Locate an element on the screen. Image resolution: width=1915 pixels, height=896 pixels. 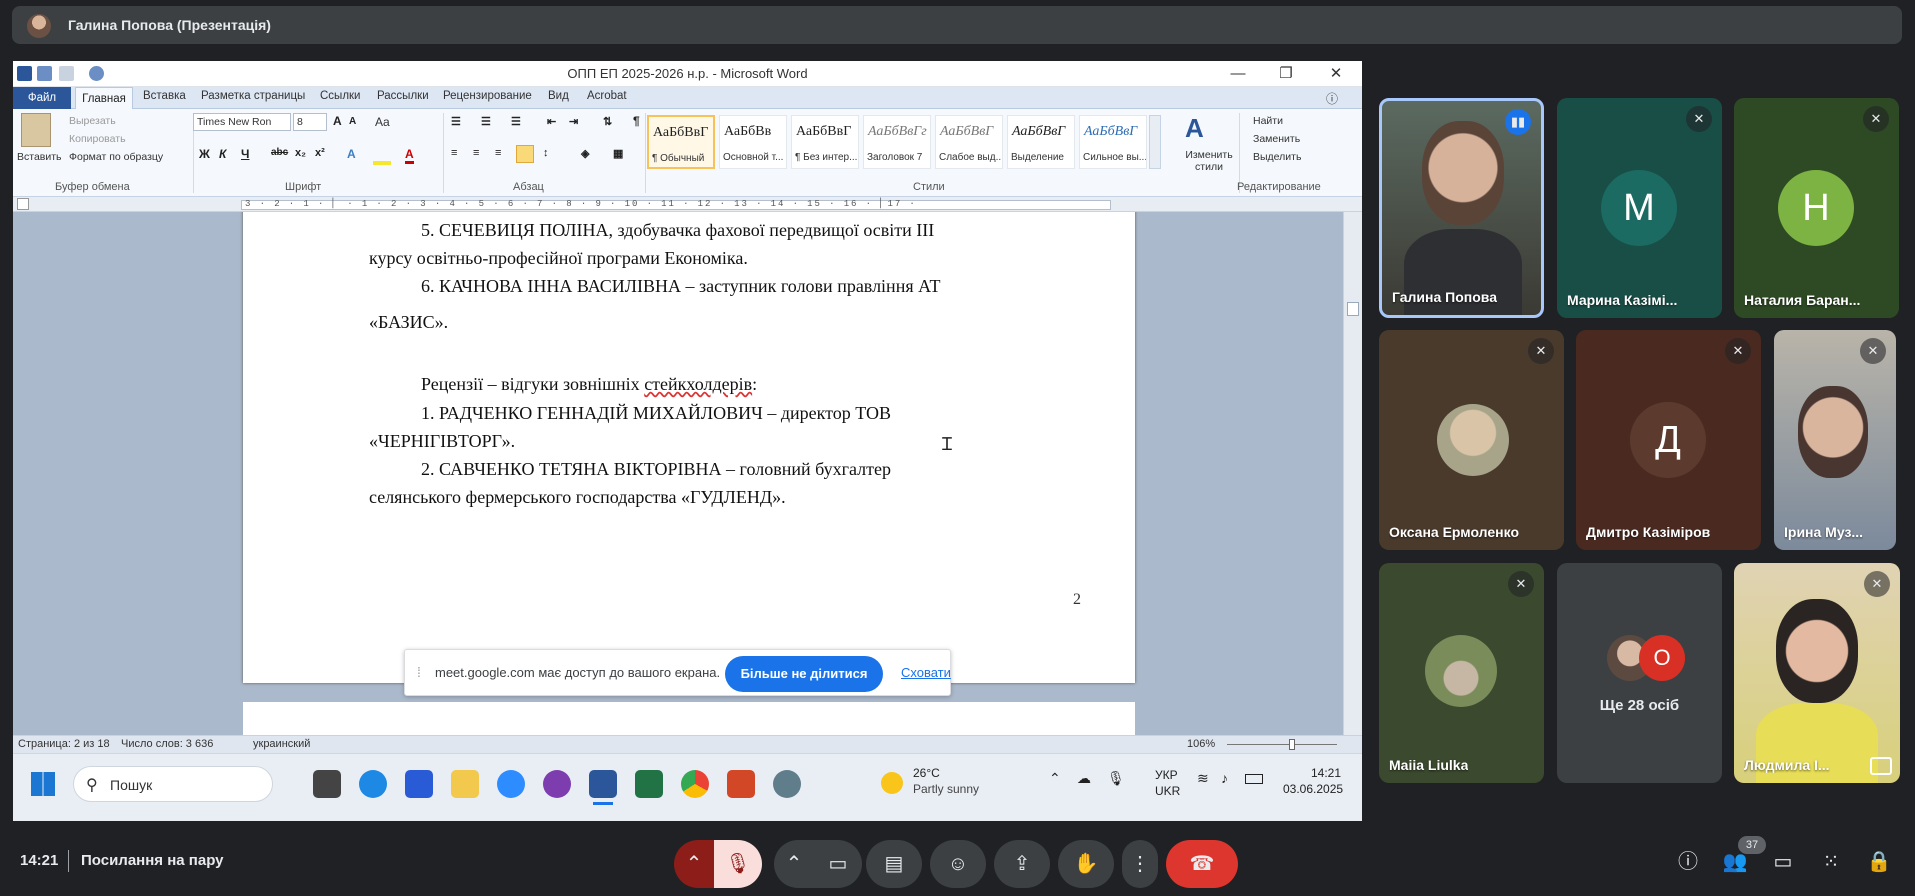
bullets-icon: ☰ is located at coordinates (456, 121).